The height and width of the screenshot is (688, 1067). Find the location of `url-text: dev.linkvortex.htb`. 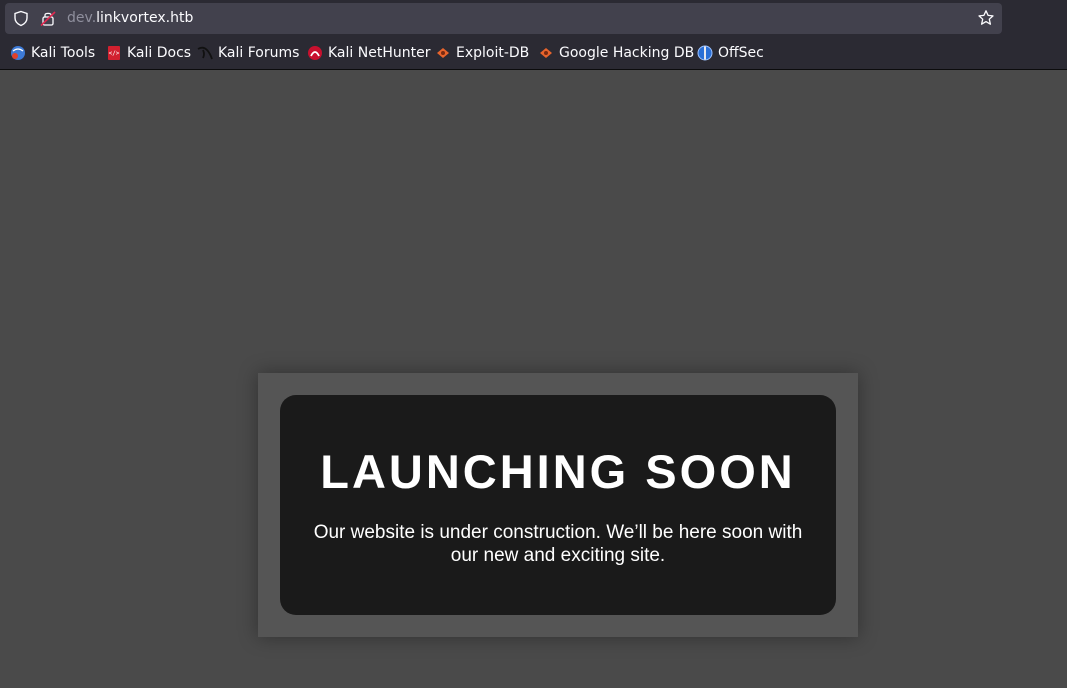

url-text: dev.linkvortex.htb is located at coordinates (130, 18).